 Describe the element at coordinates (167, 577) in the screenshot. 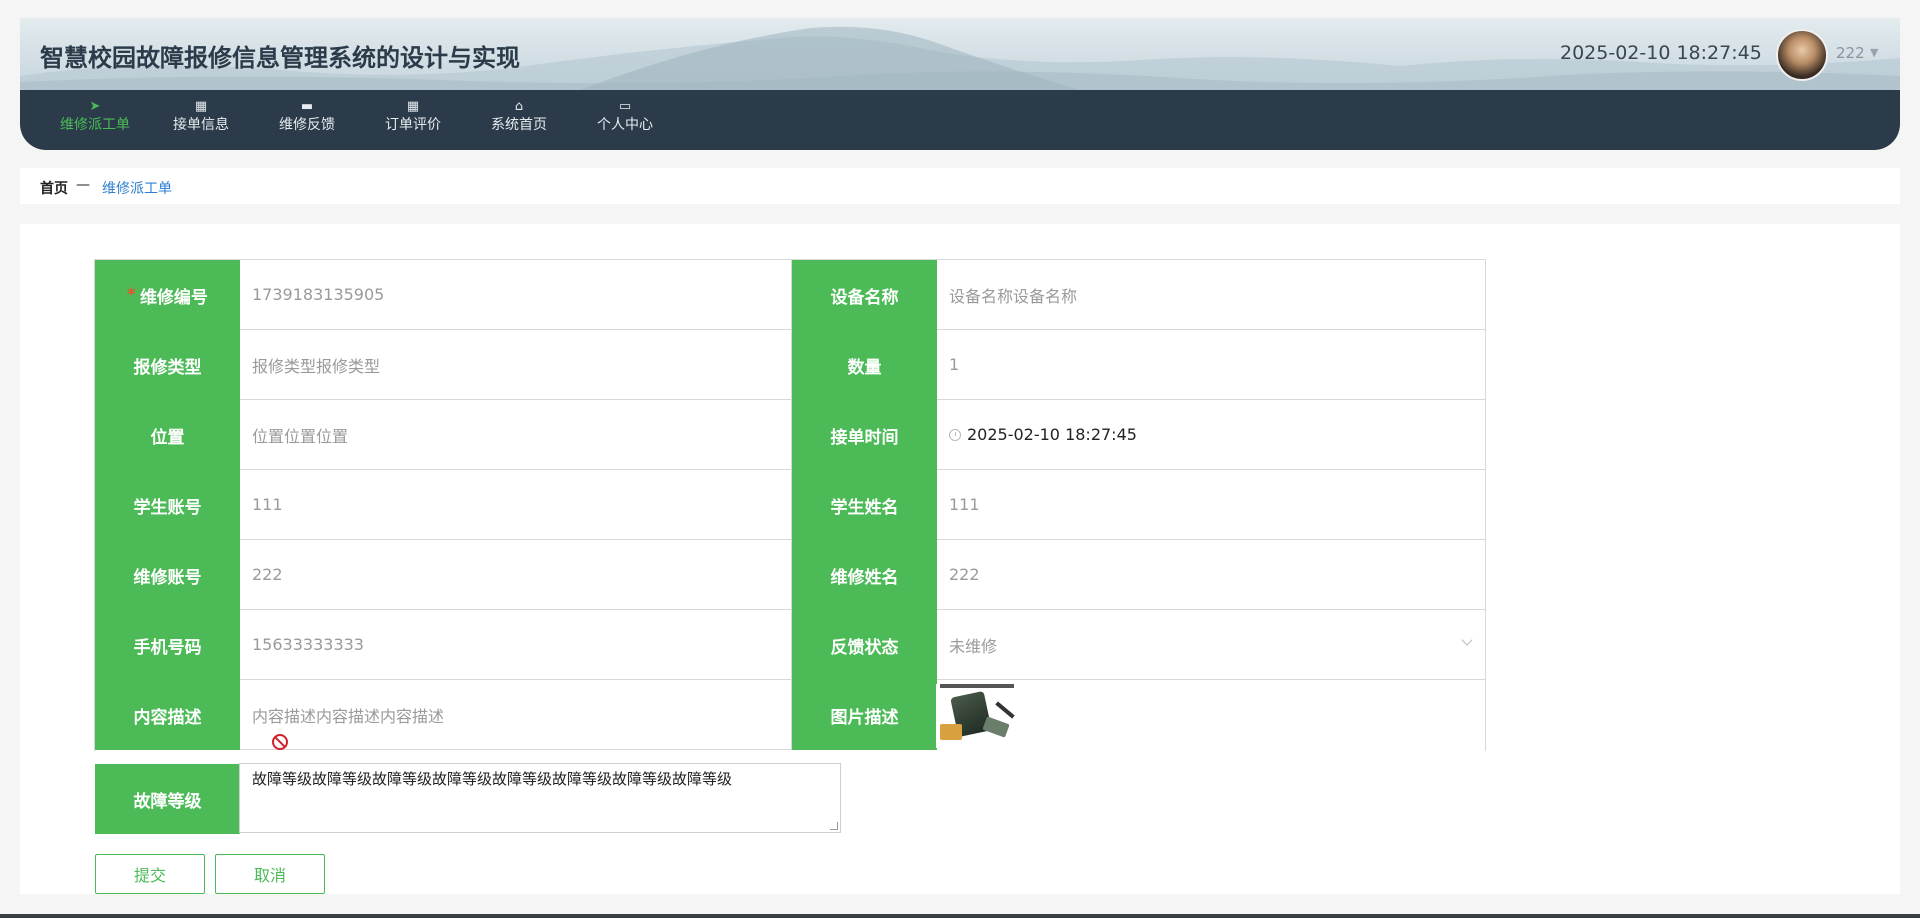

I see `label-text: 维修账号` at that location.